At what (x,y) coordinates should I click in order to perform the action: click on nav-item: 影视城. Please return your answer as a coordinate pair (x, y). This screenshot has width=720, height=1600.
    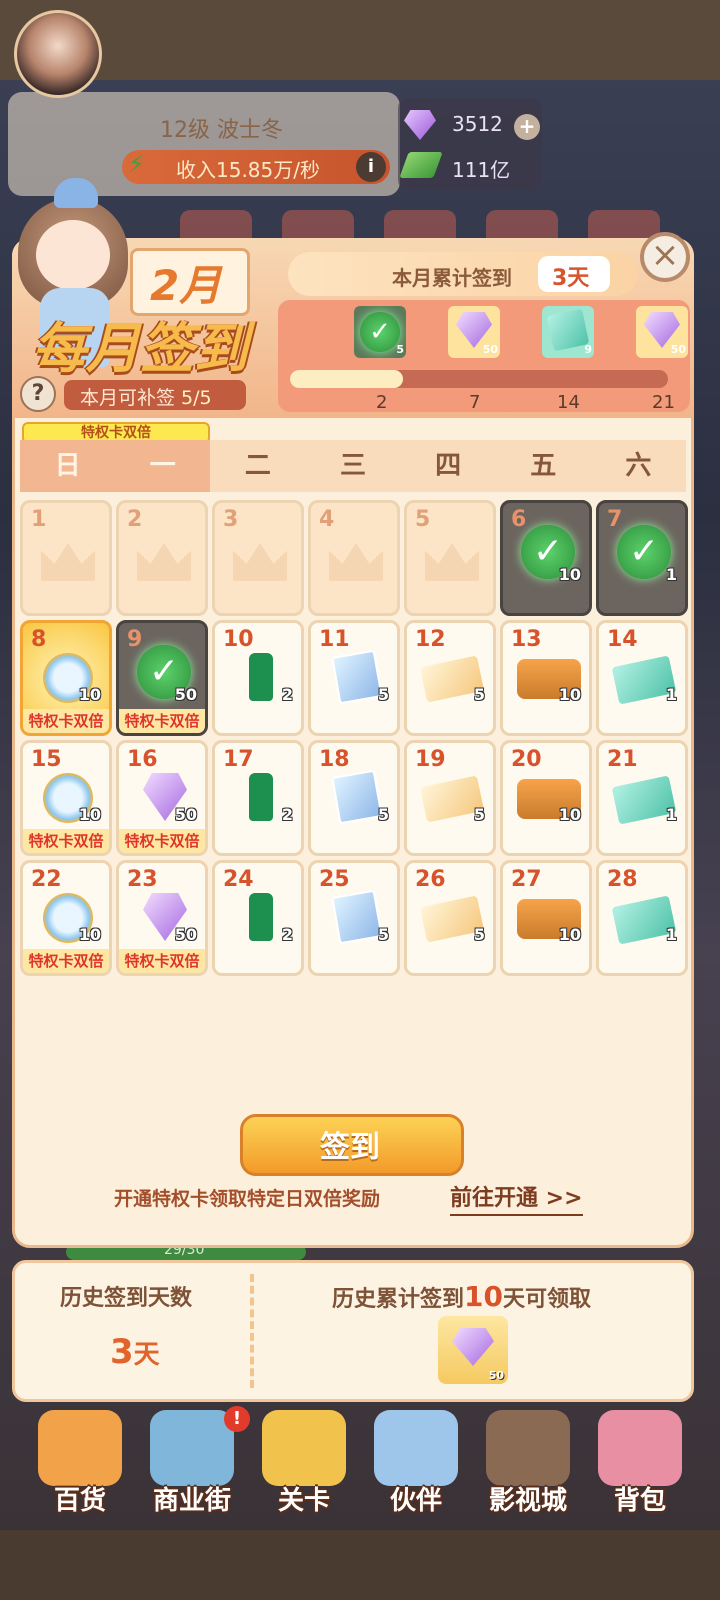
    Looking at the image, I should click on (528, 1466).